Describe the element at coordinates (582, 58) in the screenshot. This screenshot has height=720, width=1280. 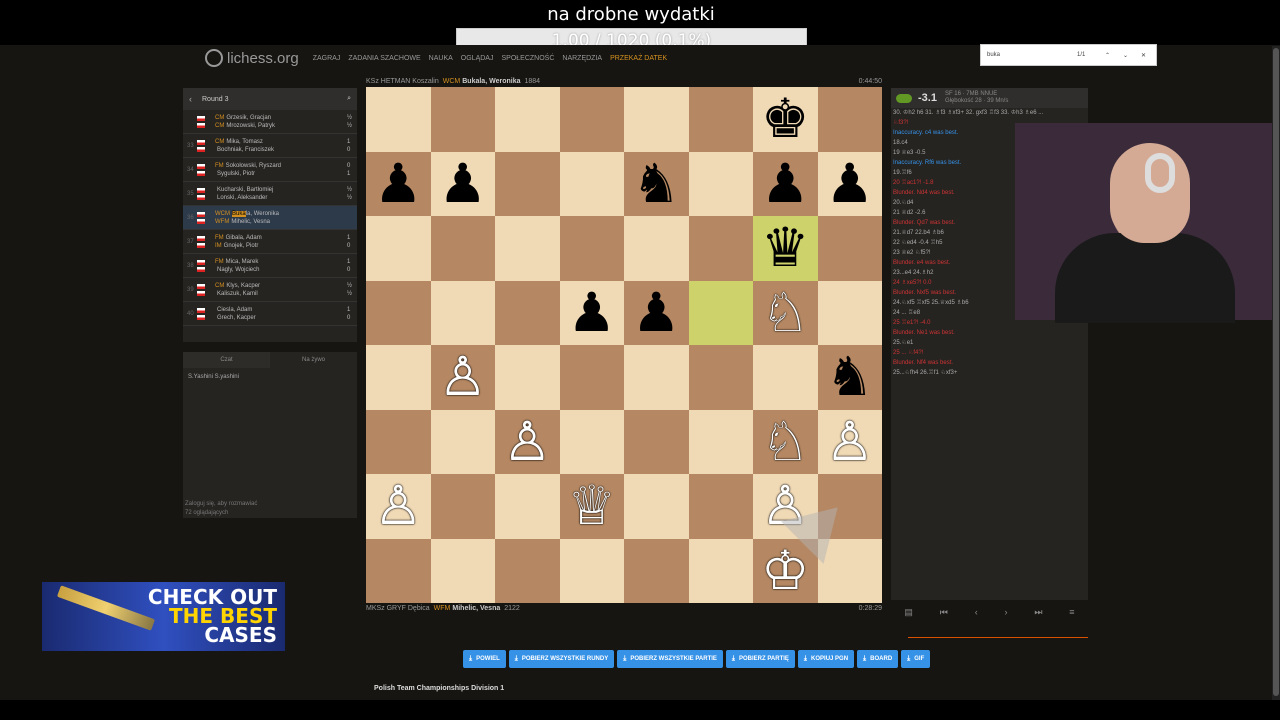
I see `nav-tools: NARZĘDZIA` at that location.